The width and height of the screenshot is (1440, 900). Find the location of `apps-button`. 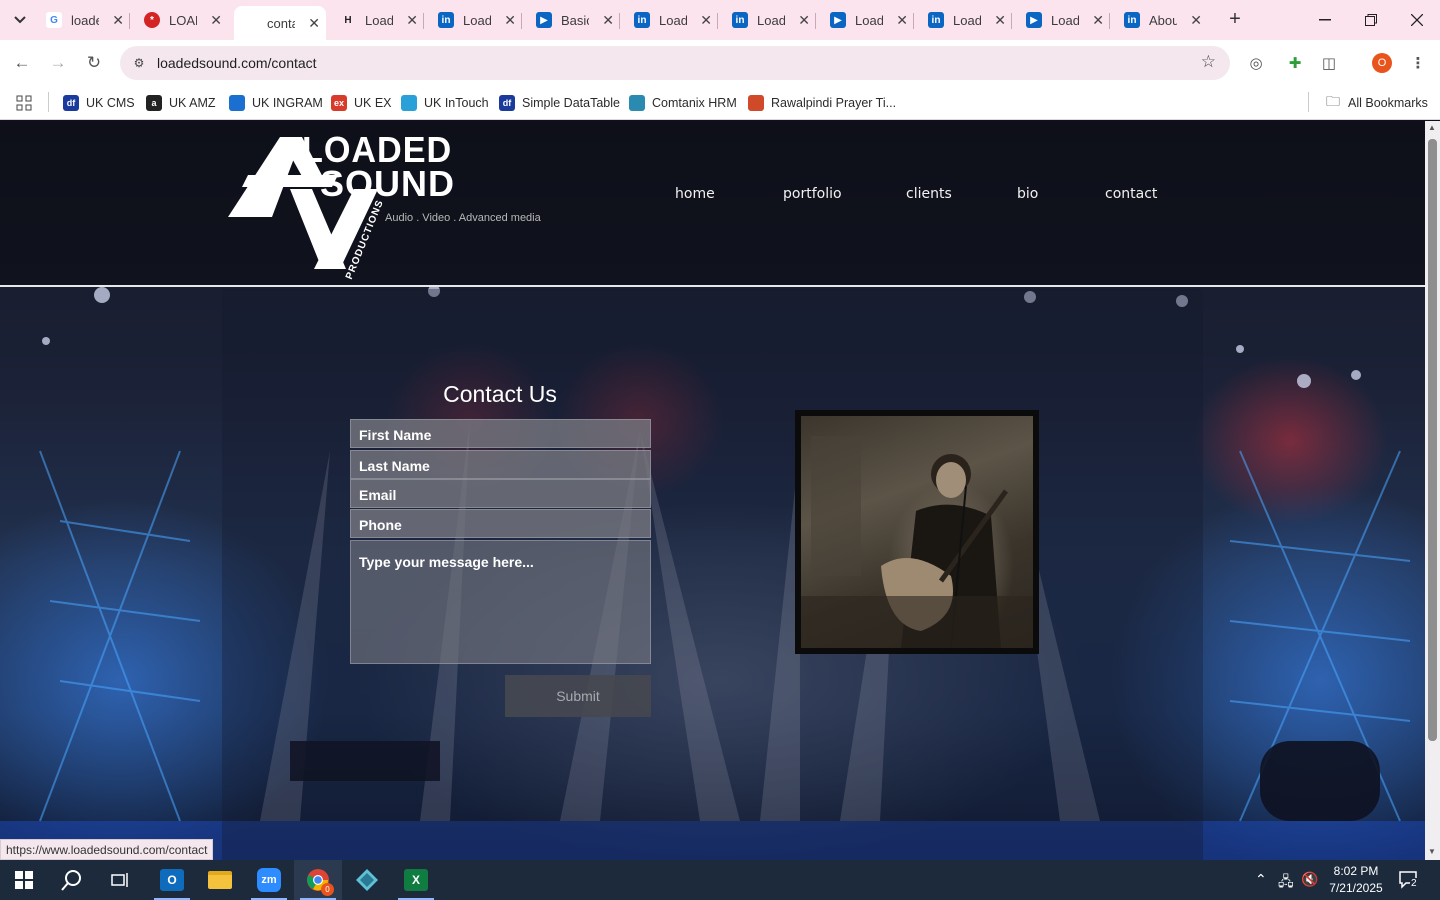

apps-button is located at coordinates (24, 103).